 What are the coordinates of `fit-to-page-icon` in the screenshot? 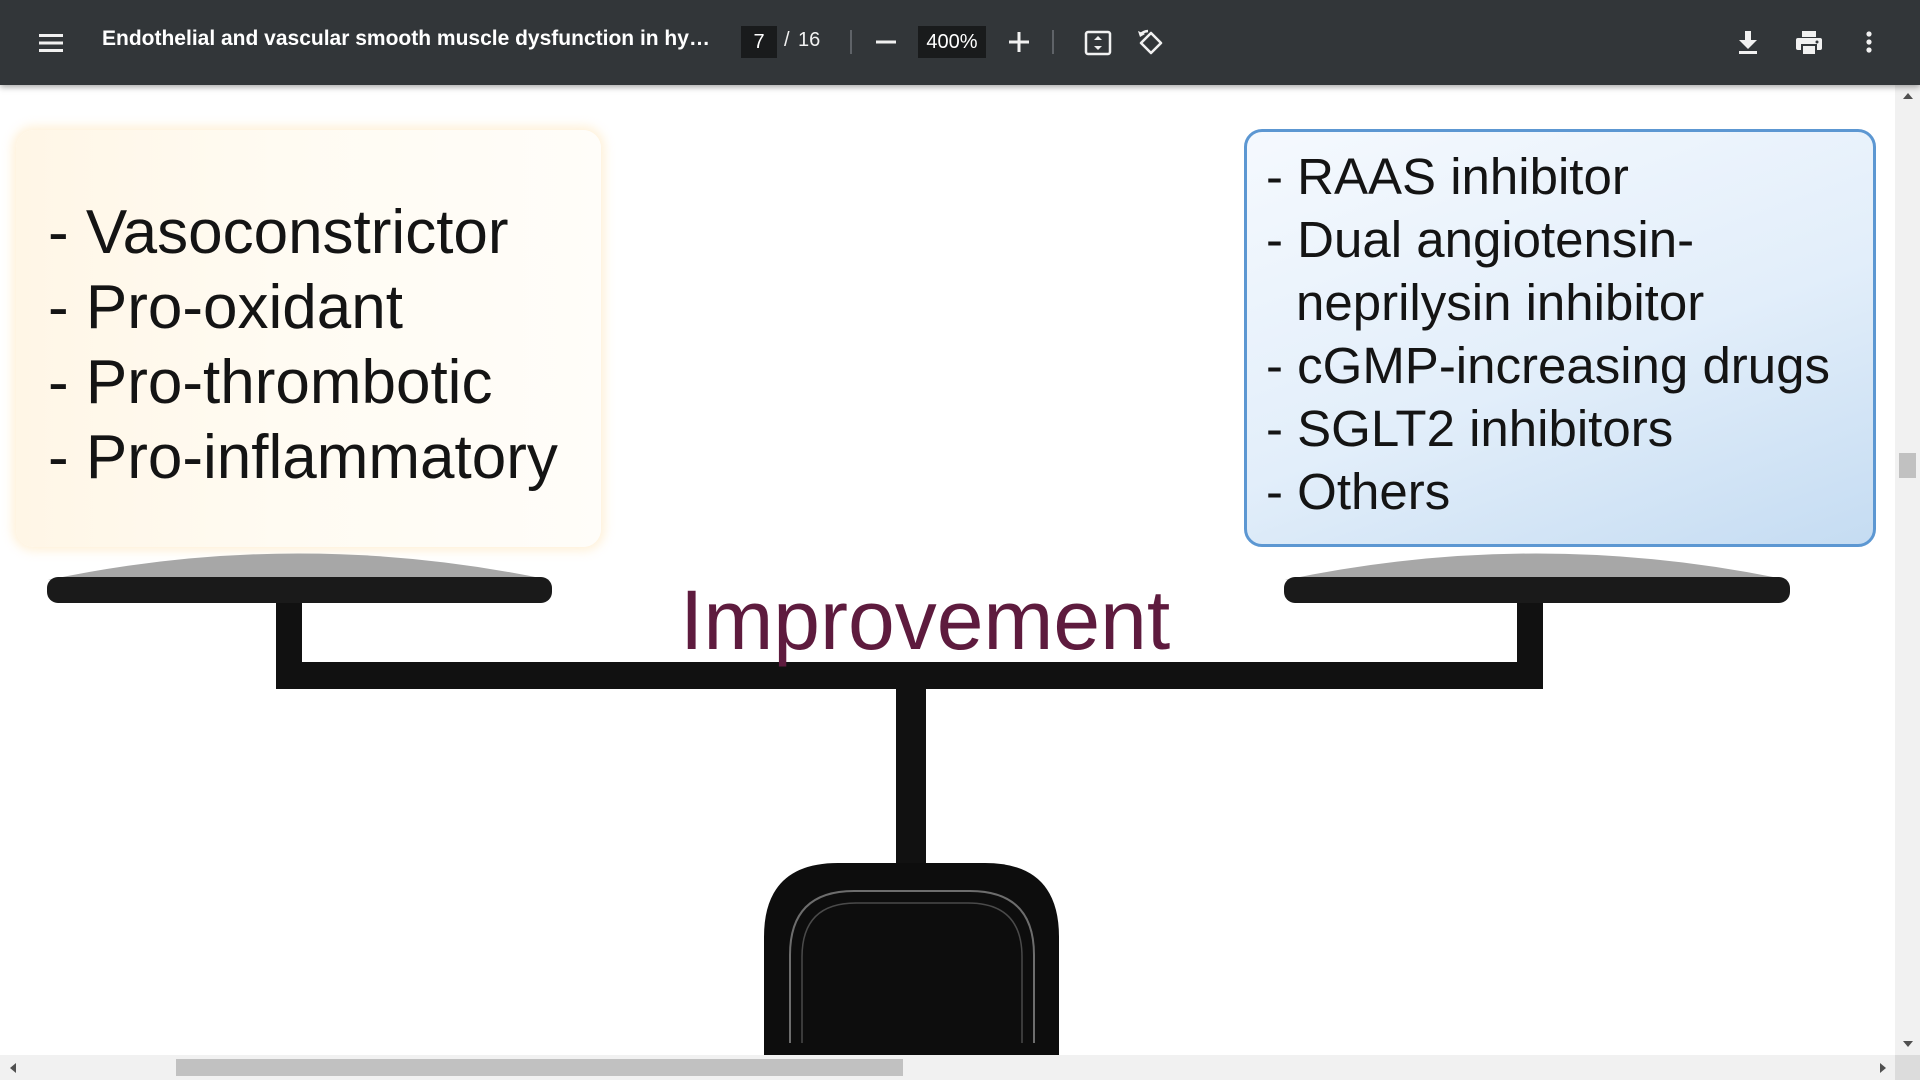 It's located at (1098, 43).